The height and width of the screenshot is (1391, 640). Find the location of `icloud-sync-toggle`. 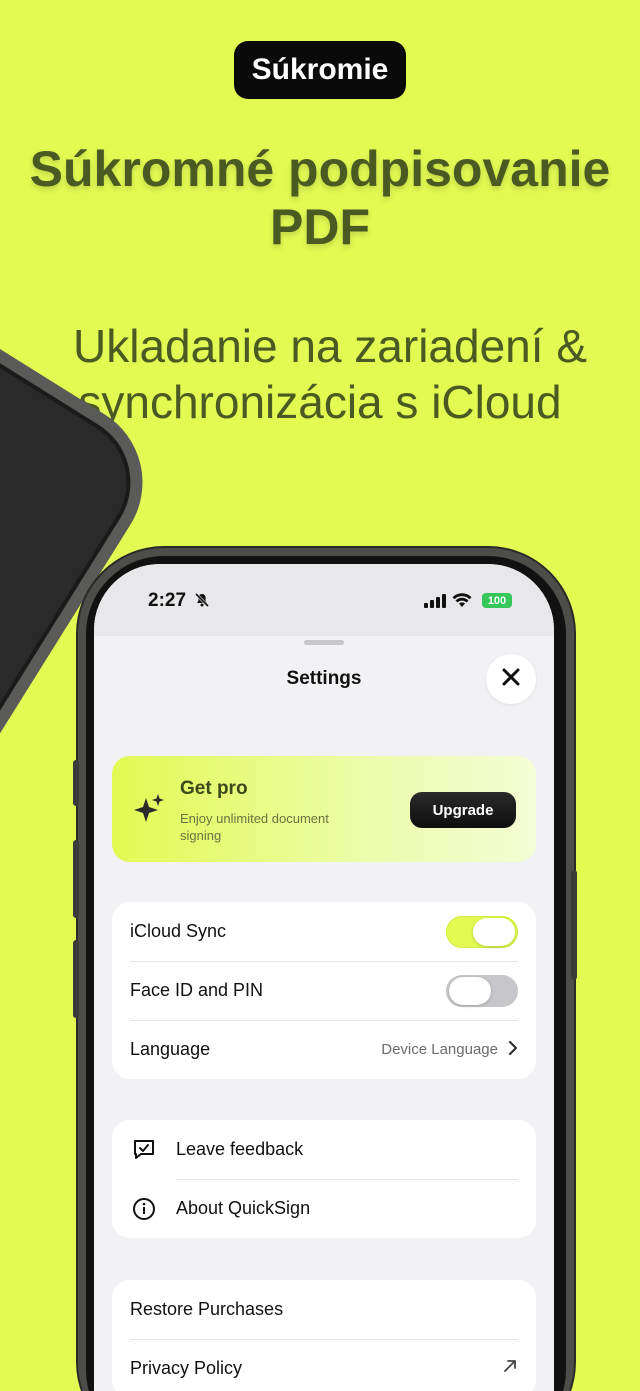

icloud-sync-toggle is located at coordinates (482, 931).